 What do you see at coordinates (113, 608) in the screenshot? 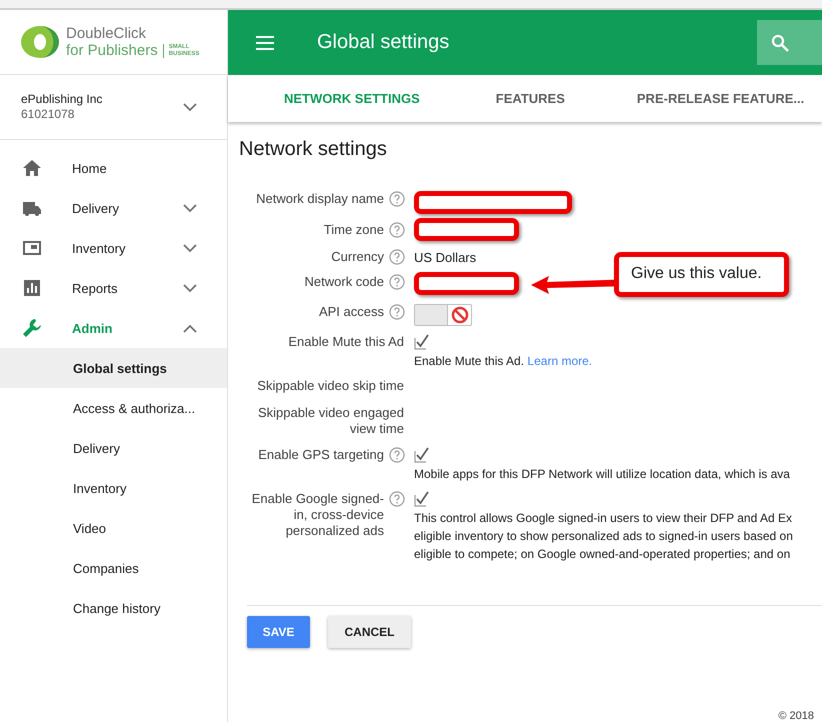
I see `nav-subitem: Change history` at bounding box center [113, 608].